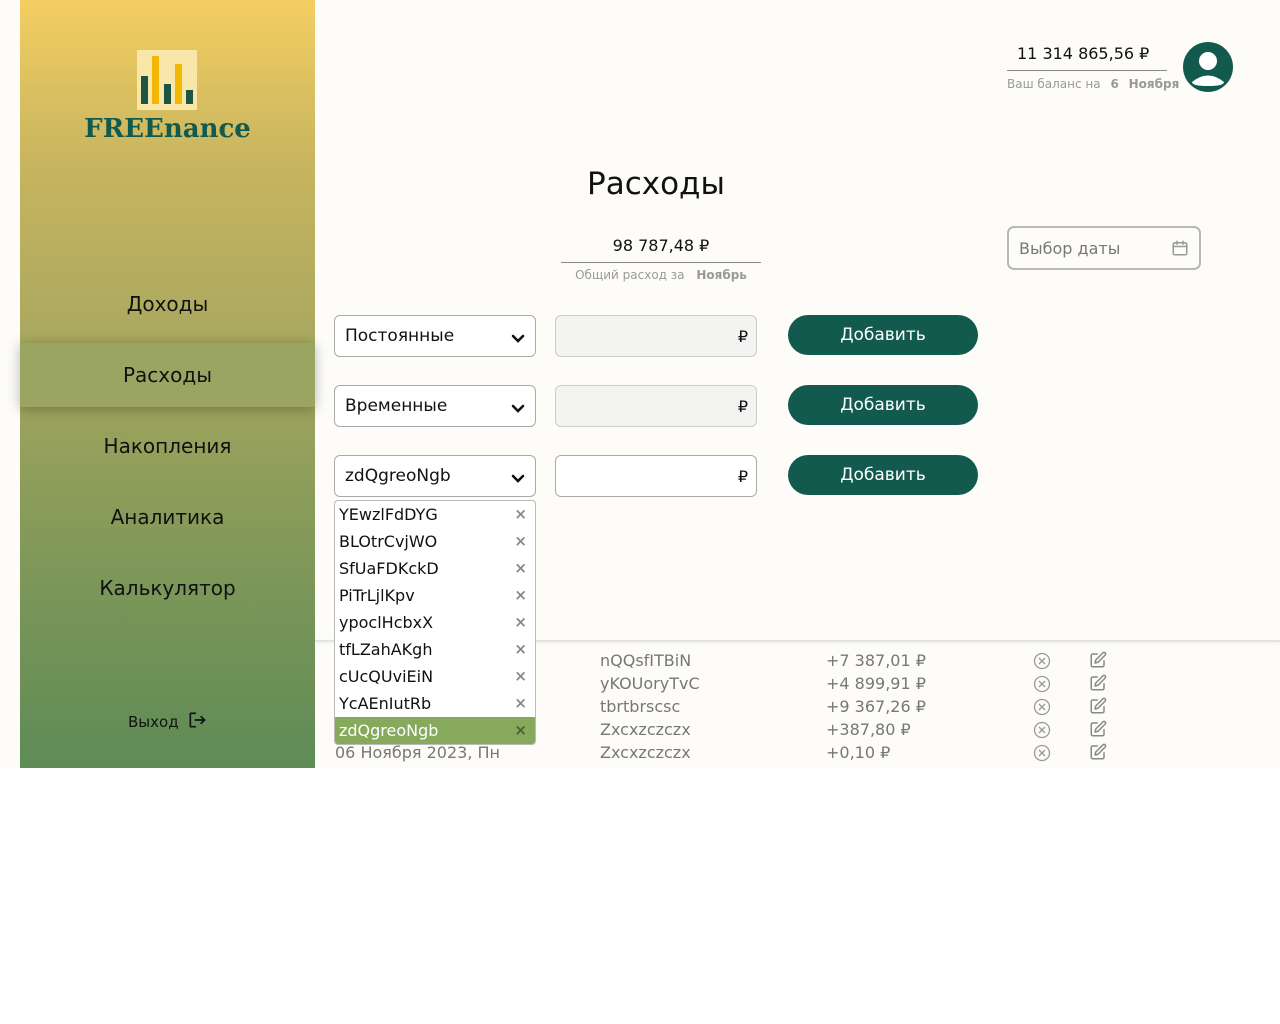  I want to click on nav-item-incomes: Доходы, so click(167, 304).